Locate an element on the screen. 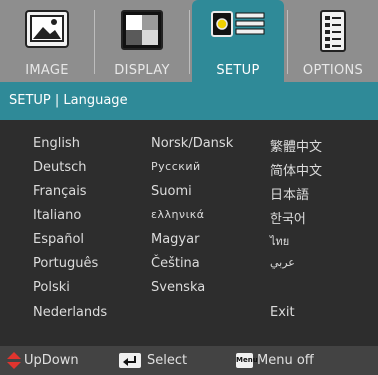 The height and width of the screenshot is (375, 378). language-option-simplified-chinese: 简体中文 is located at coordinates (296, 169).